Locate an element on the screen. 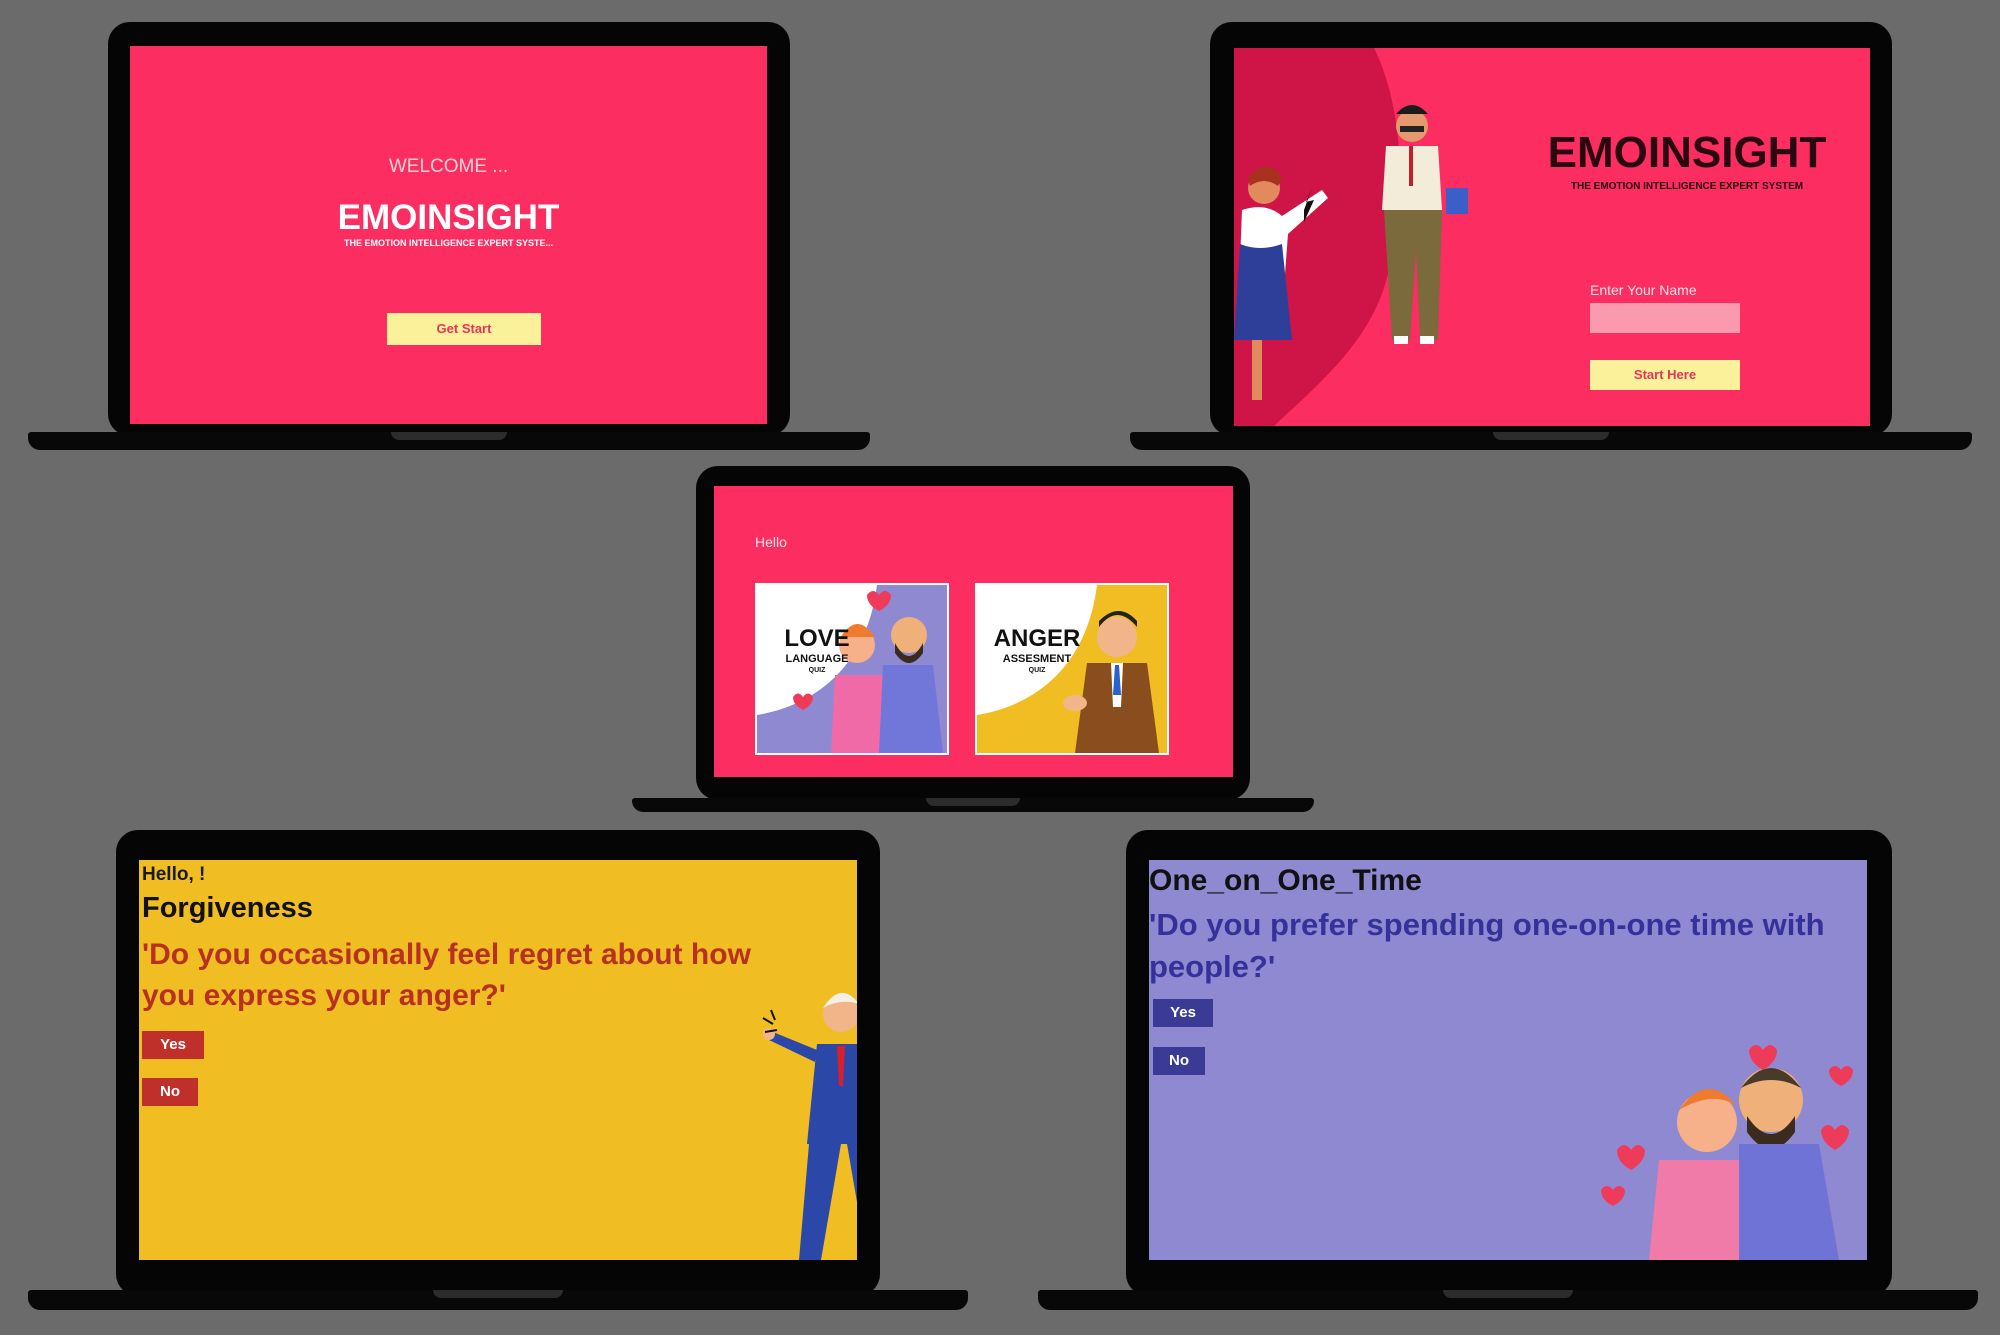 Image resolution: width=2000 pixels, height=1335 pixels. anger-card-subtitle: ASSESMENT is located at coordinates (1037, 659).